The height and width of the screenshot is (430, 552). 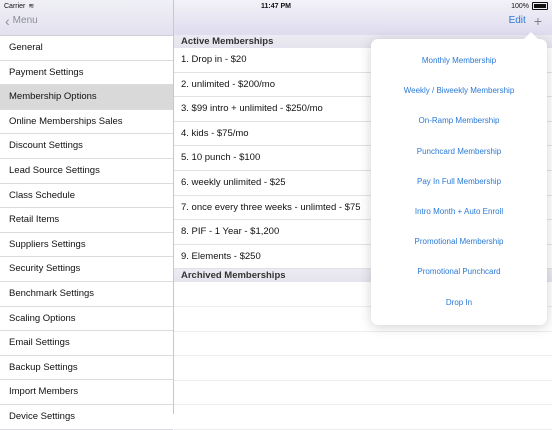 I want to click on popover-menu-item: Promotional Punchcard, so click(x=459, y=271).